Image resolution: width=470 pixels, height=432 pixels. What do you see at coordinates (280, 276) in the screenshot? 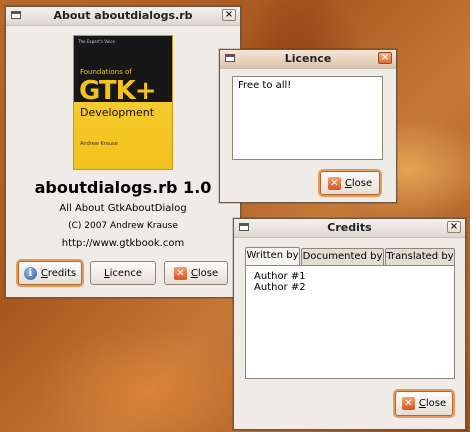
I see `author-item: Author #1` at bounding box center [280, 276].